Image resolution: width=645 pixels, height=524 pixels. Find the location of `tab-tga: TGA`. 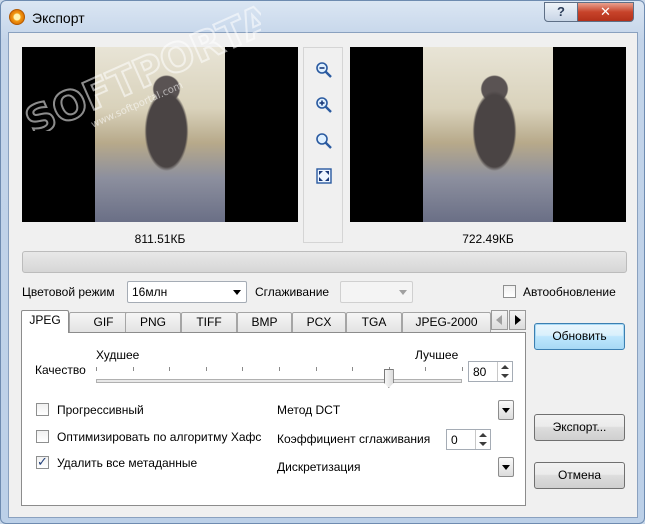

tab-tga: TGA is located at coordinates (374, 322).